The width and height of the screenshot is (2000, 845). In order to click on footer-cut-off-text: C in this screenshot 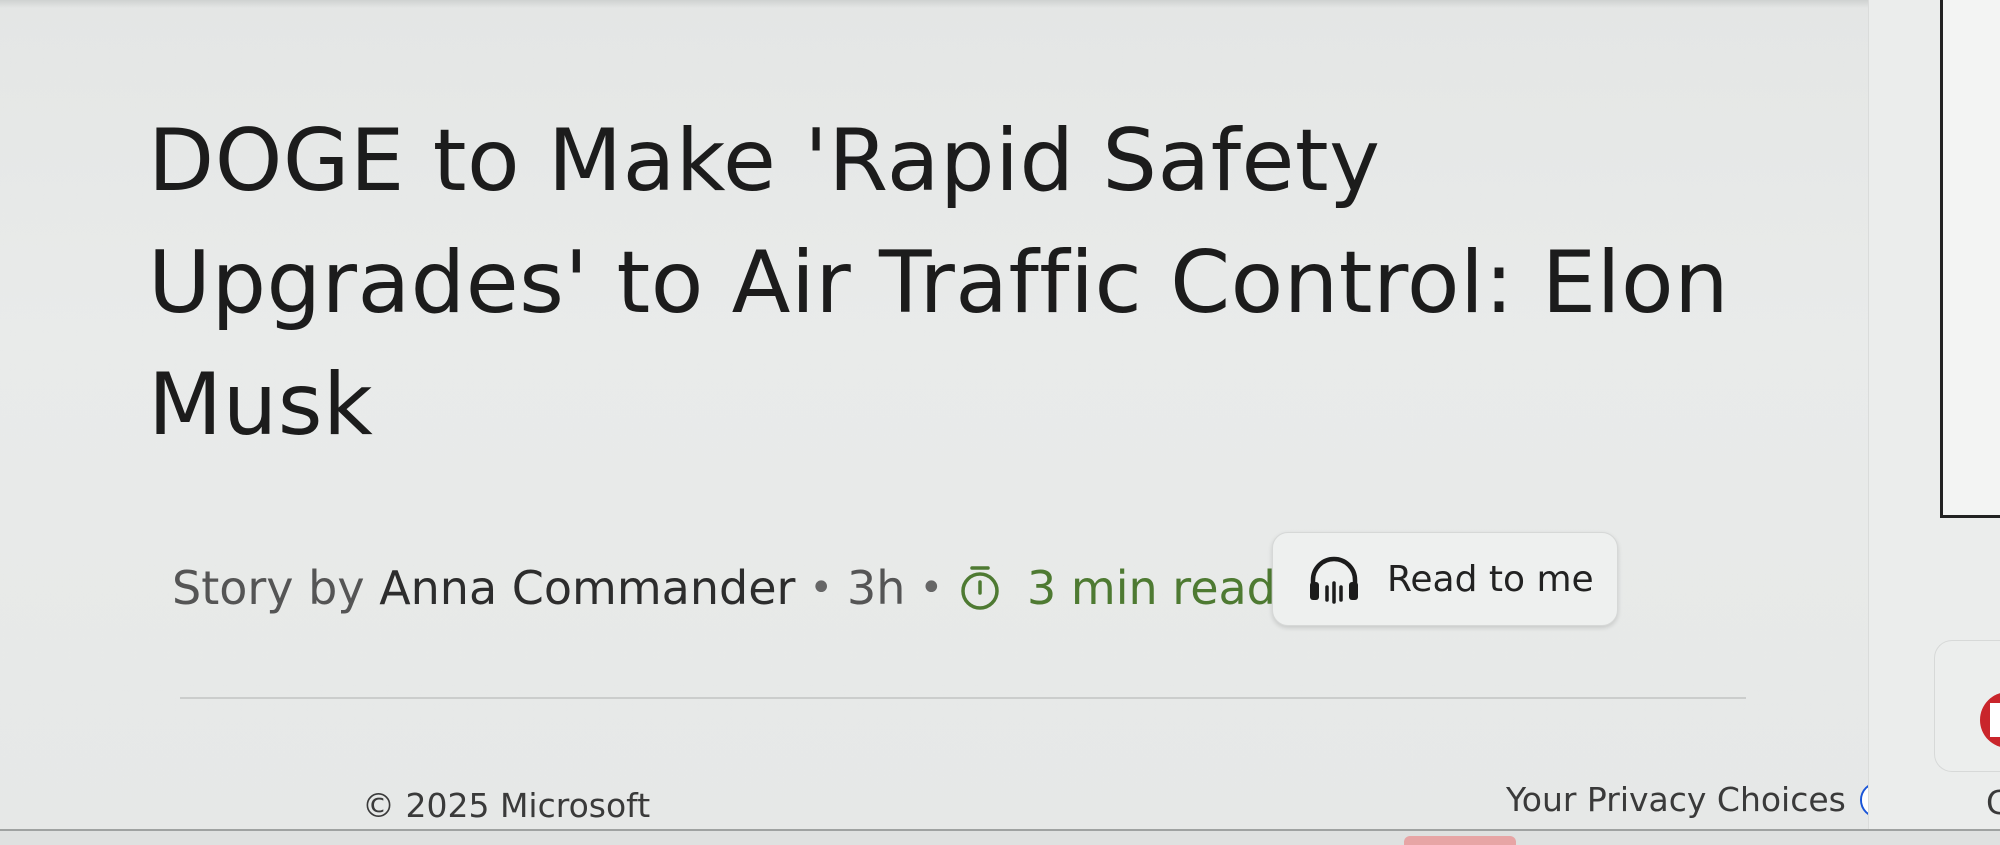, I will do `click(1993, 802)`.